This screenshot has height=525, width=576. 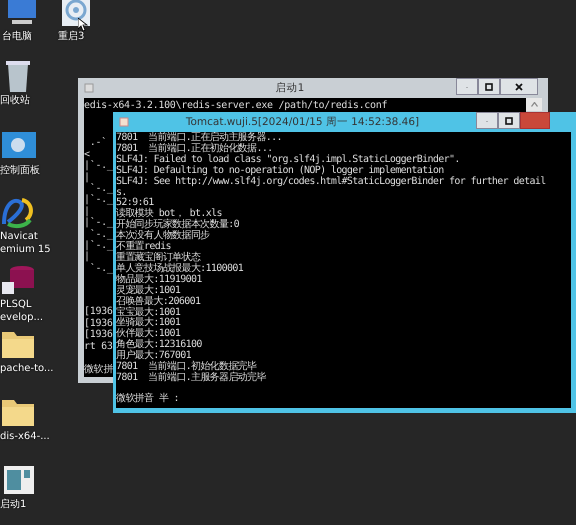 What do you see at coordinates (148, 291) in the screenshot?
I see `console-line: 灵宠最大:1001` at bounding box center [148, 291].